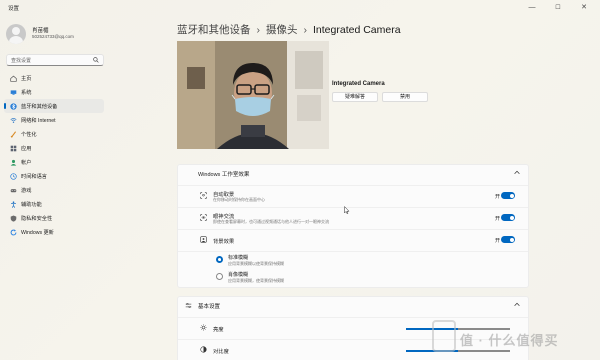 The width and height of the screenshot is (600, 360). What do you see at coordinates (13, 78) in the screenshot?
I see `home-icon` at bounding box center [13, 78].